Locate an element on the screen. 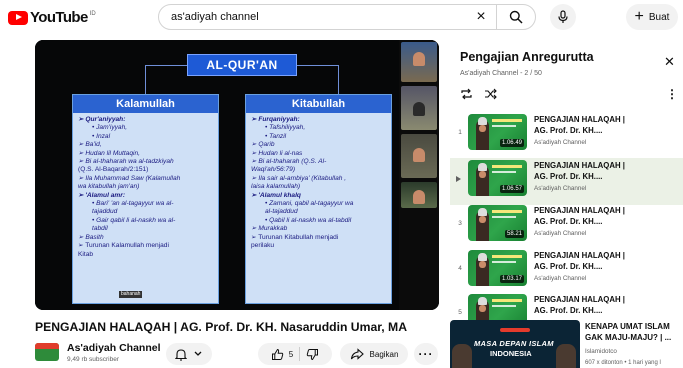 This screenshot has width=683, height=368. slide-list-line: ➢ Ba'id, is located at coordinates (90, 145).